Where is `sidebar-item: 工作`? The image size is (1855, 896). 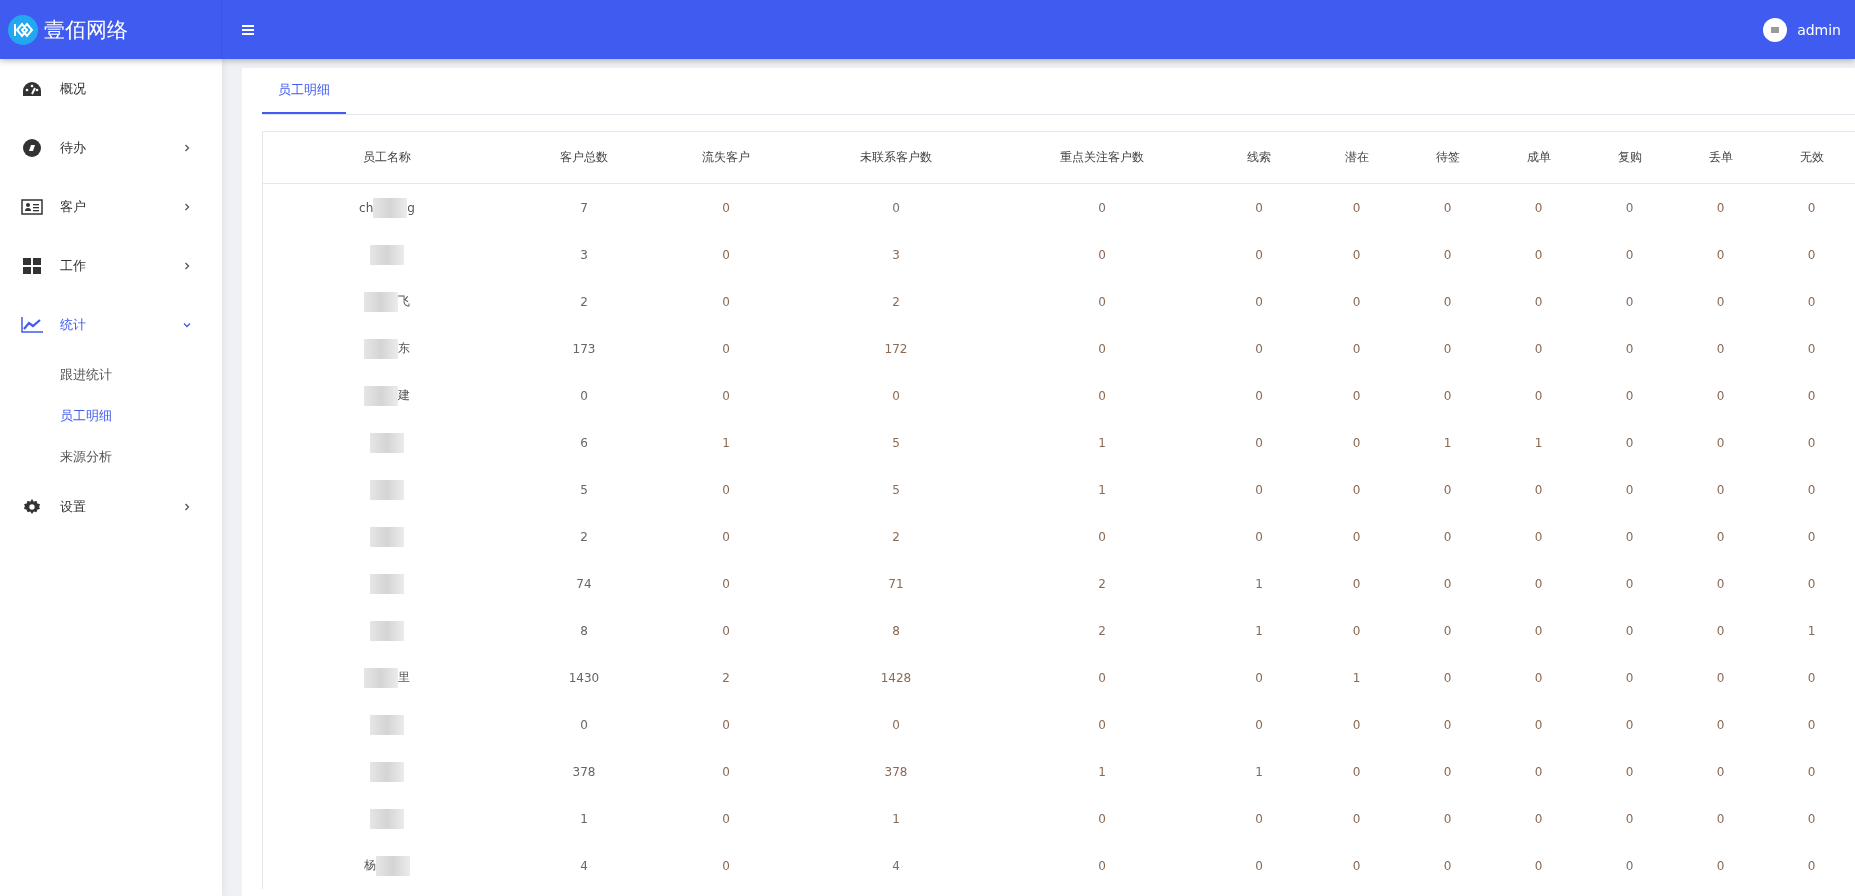
sidebar-item: 工作 is located at coordinates (111, 265).